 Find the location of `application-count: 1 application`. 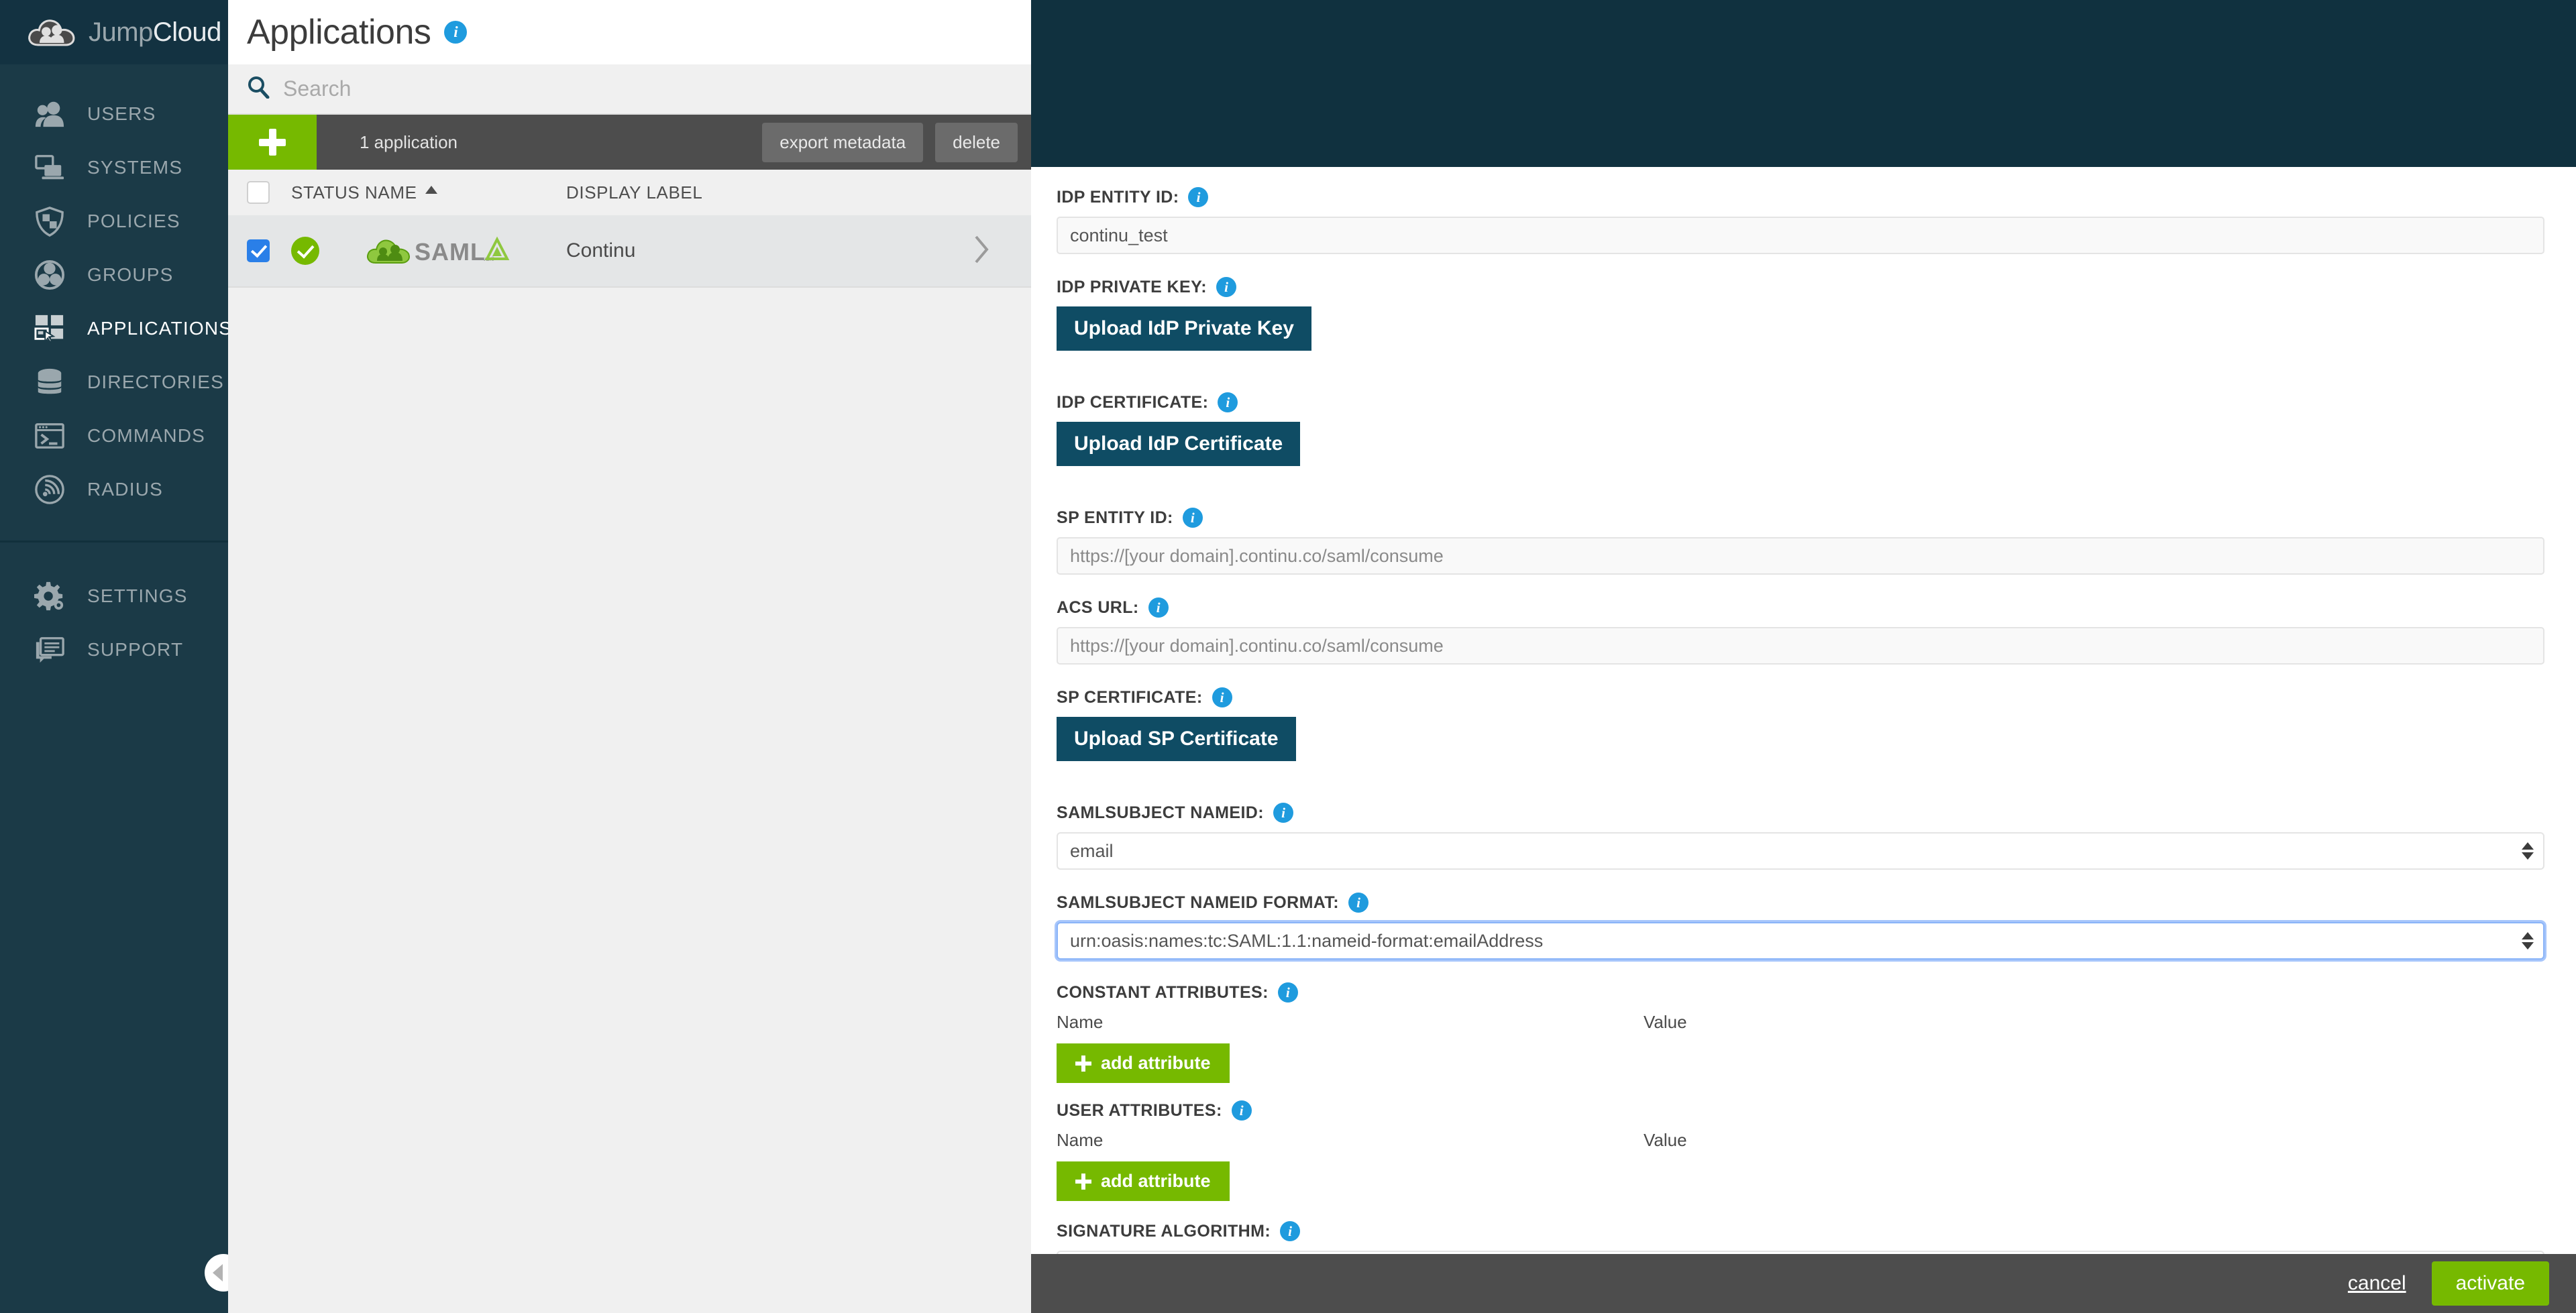

application-count: 1 application is located at coordinates (409, 141).